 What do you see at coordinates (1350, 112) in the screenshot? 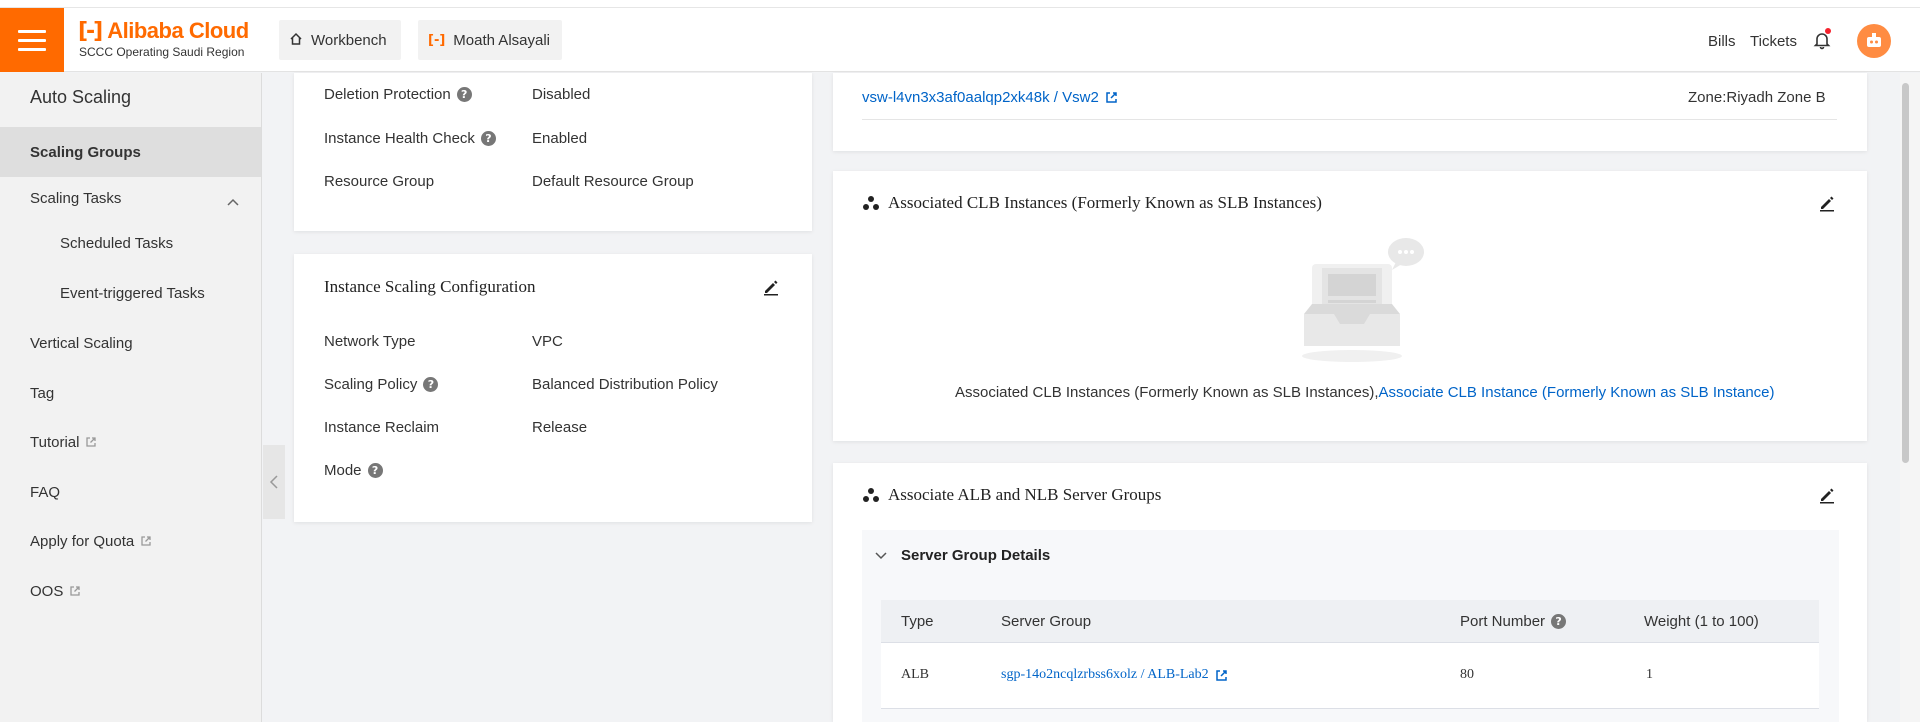
I see `vswitch-card` at bounding box center [1350, 112].